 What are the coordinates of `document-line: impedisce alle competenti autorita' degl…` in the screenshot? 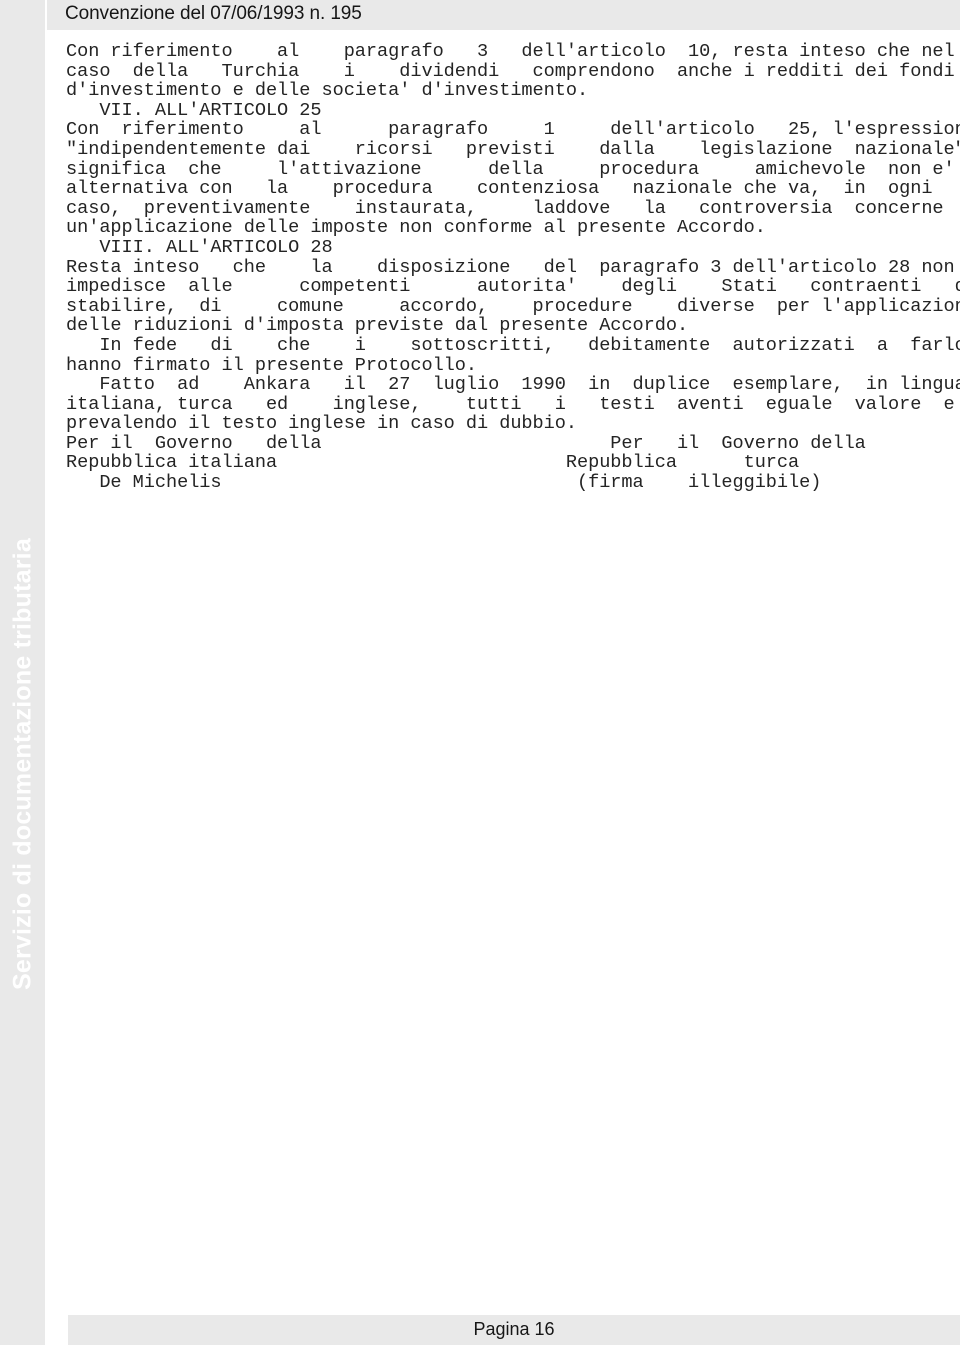 It's located at (513, 287).